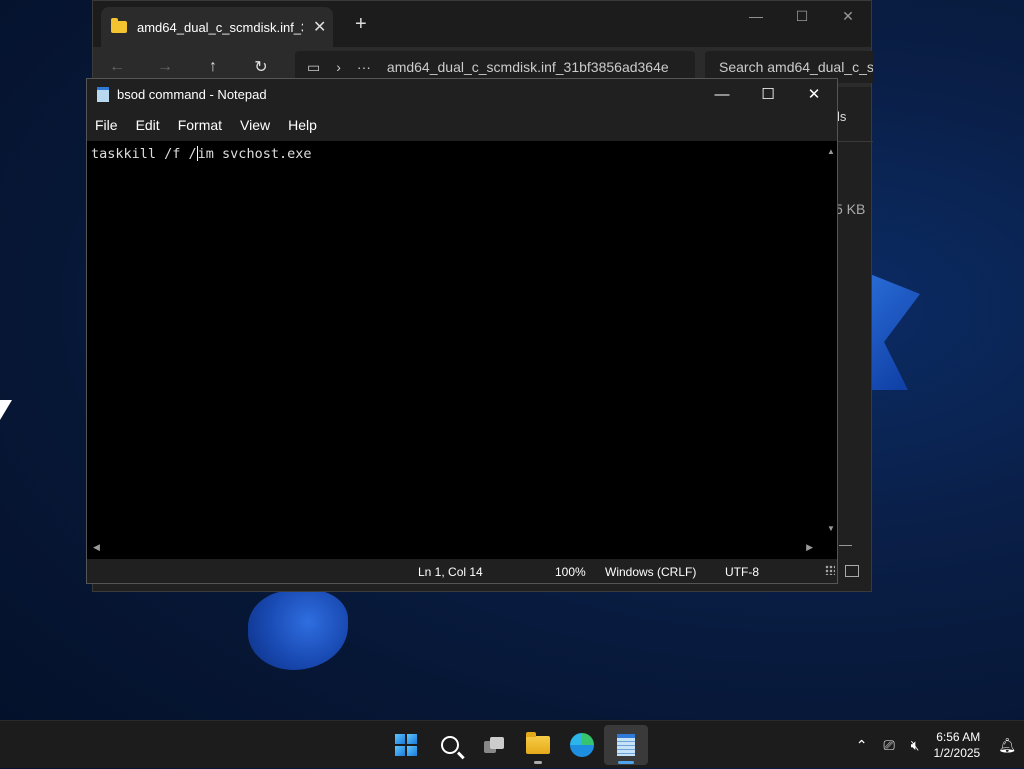 The width and height of the screenshot is (1024, 769). Describe the element at coordinates (192, 94) in the screenshot. I see `window-title: bsod command - Notepad` at that location.